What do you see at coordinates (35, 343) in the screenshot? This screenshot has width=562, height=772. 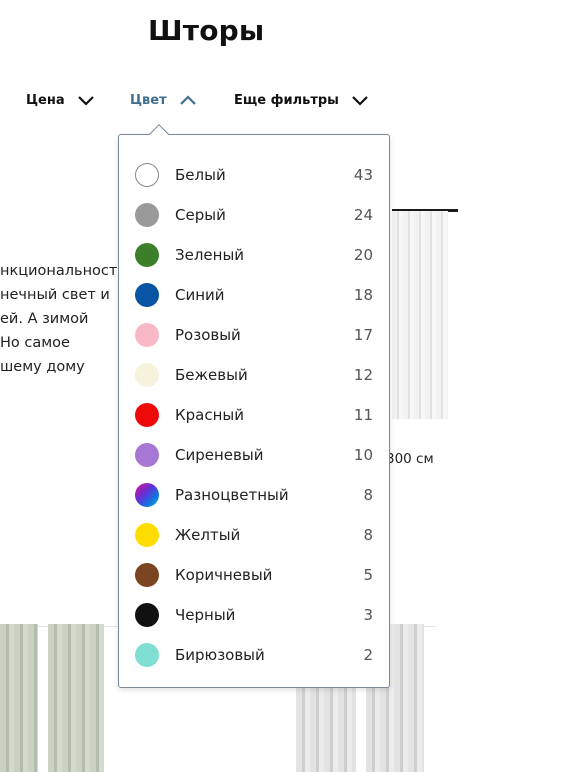 I see `description-line: Но самое` at bounding box center [35, 343].